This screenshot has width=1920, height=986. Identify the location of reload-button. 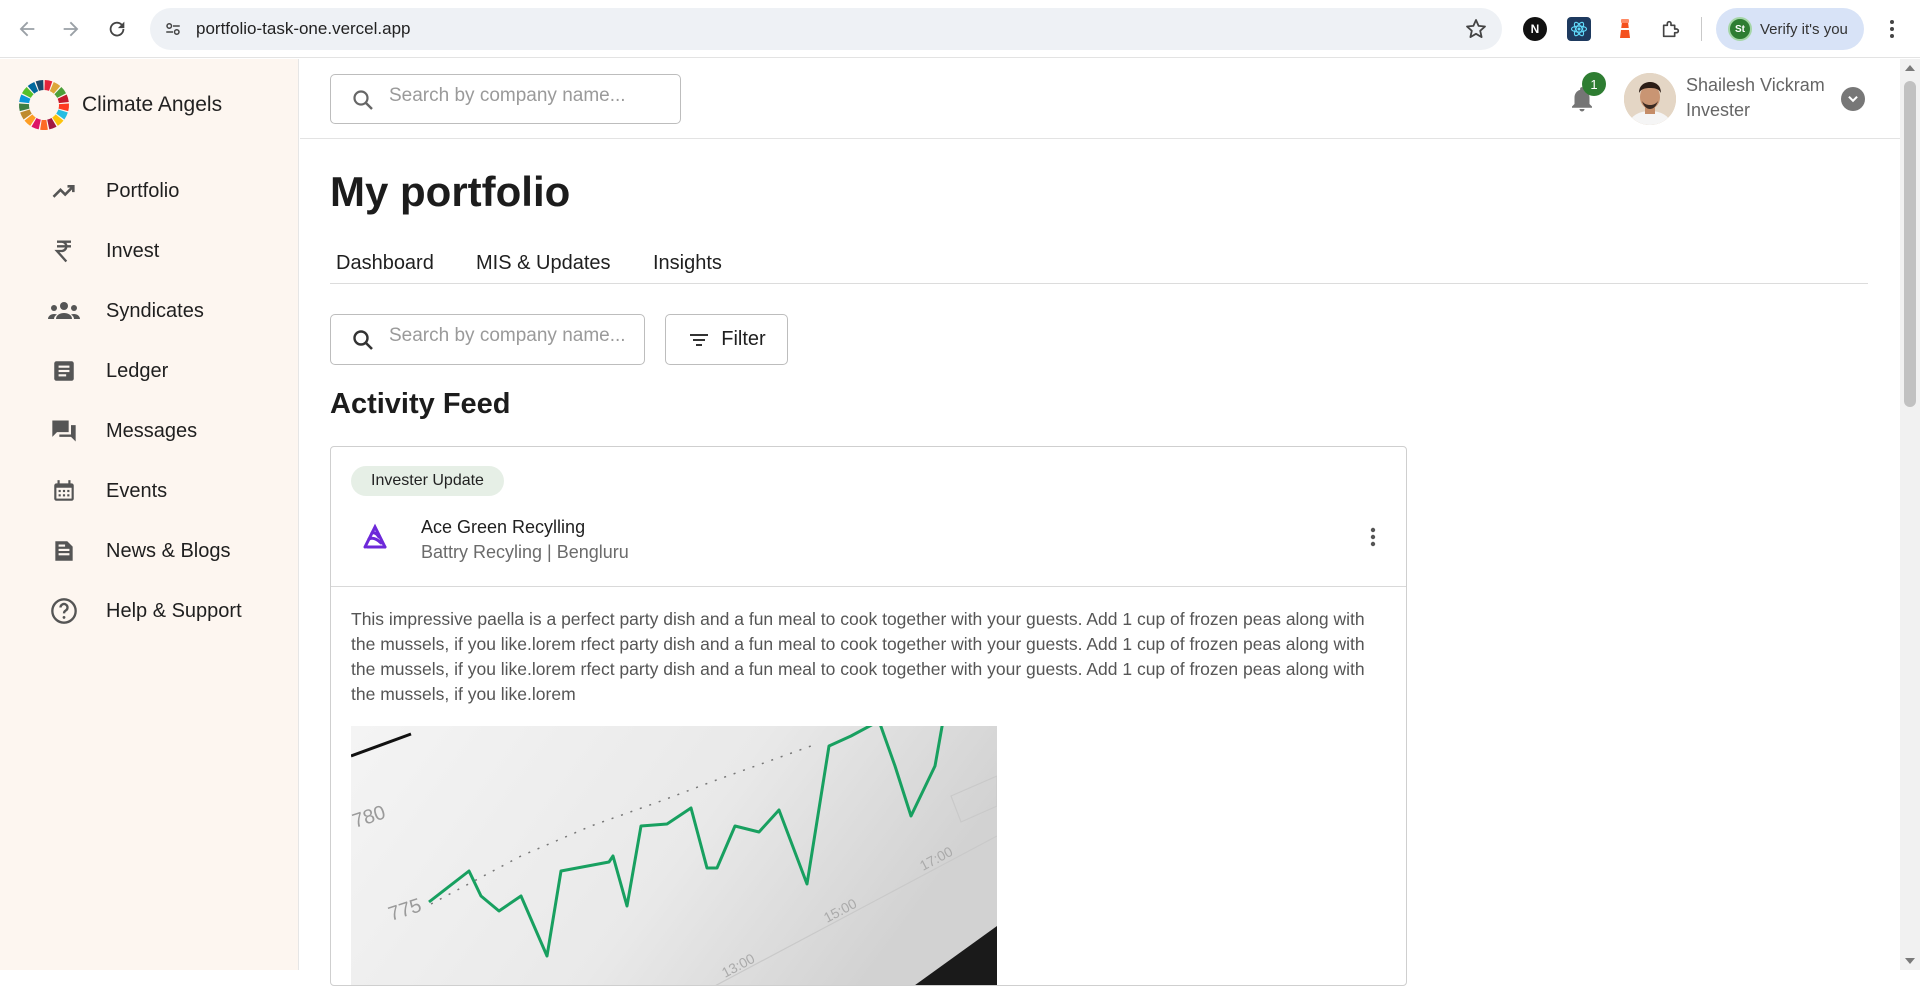
(117, 29).